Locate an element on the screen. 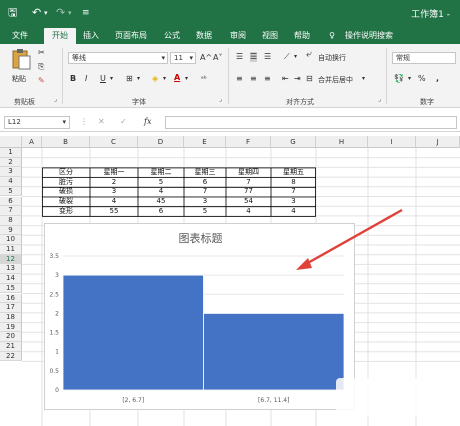 Image resolution: width=460 pixels, height=426 pixels. row-header: 2 is located at coordinates (11, 162).